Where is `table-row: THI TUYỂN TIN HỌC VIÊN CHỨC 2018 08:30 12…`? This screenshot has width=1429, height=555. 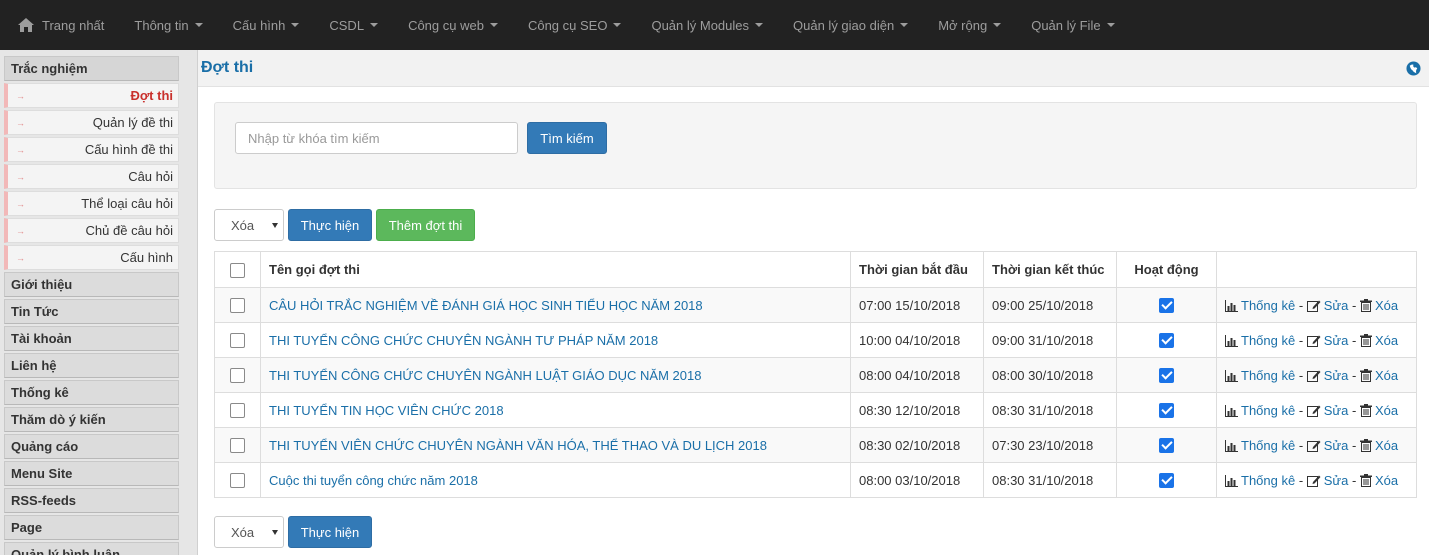
table-row: THI TUYỂN TIN HỌC VIÊN CHỨC 2018 08:30 12… is located at coordinates (815, 410).